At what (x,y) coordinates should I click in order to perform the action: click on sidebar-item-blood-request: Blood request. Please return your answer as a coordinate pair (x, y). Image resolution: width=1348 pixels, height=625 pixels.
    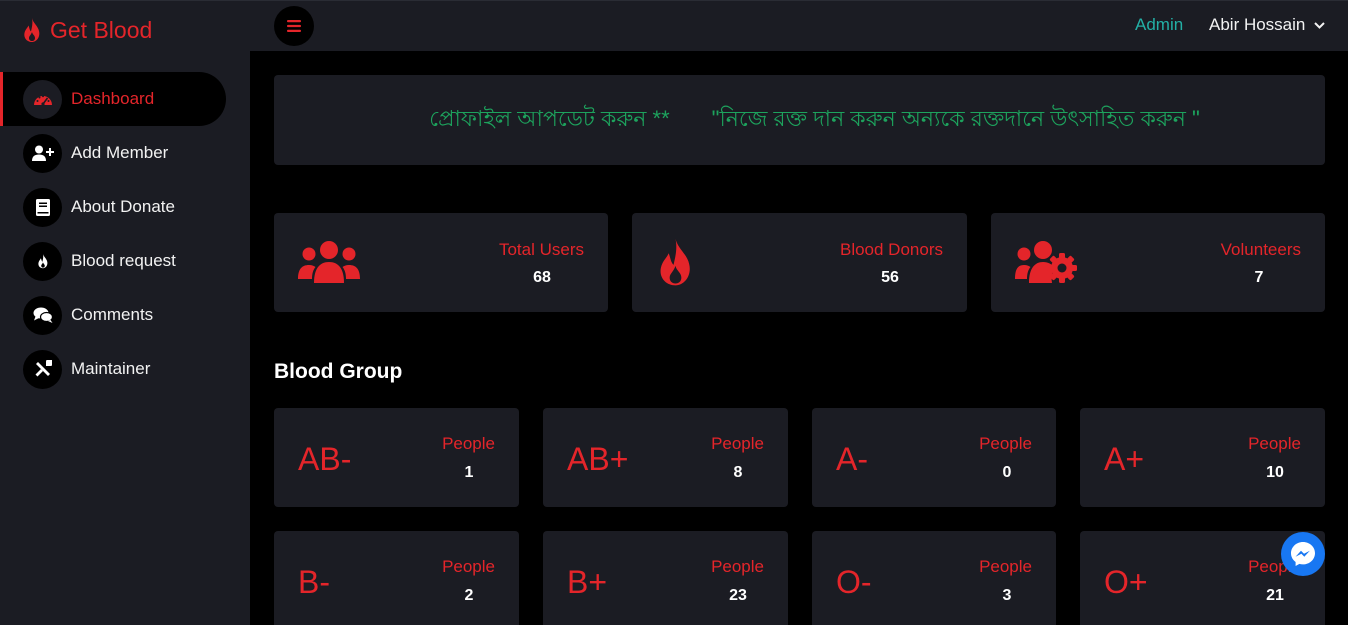
    Looking at the image, I should click on (125, 261).